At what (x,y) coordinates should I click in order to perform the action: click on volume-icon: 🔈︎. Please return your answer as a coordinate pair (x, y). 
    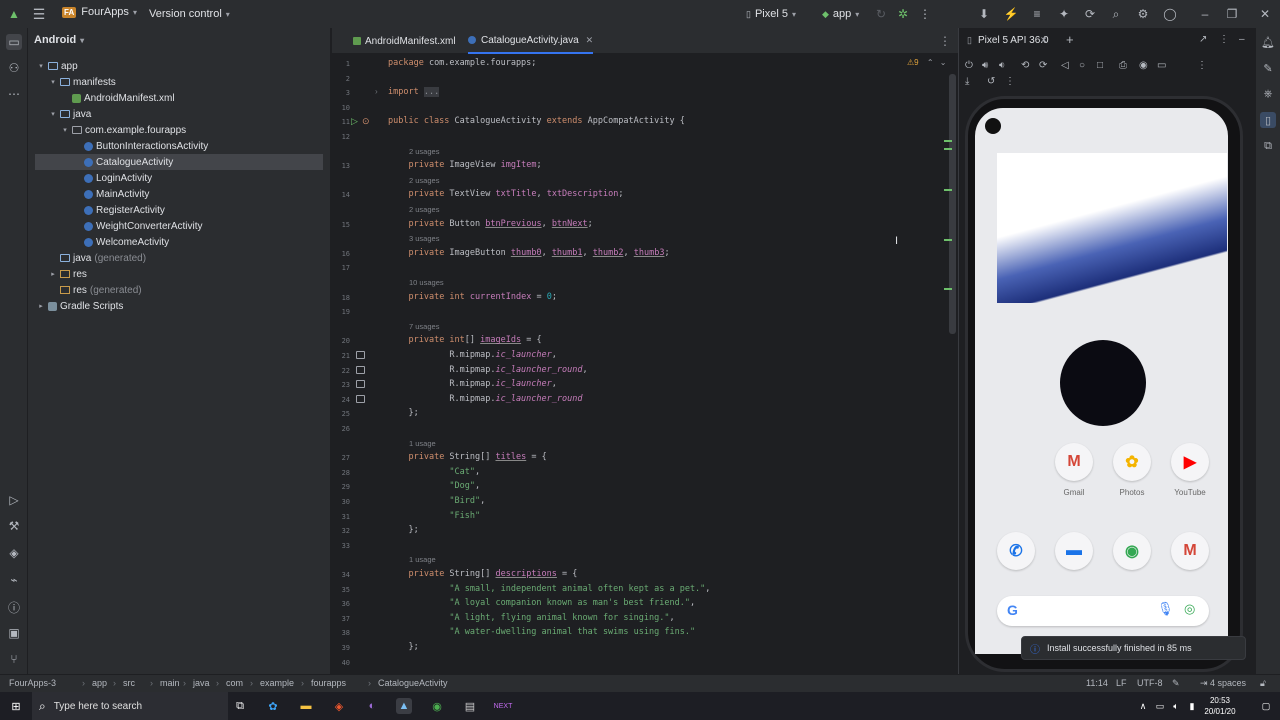
    Looking at the image, I should click on (1176, 706).